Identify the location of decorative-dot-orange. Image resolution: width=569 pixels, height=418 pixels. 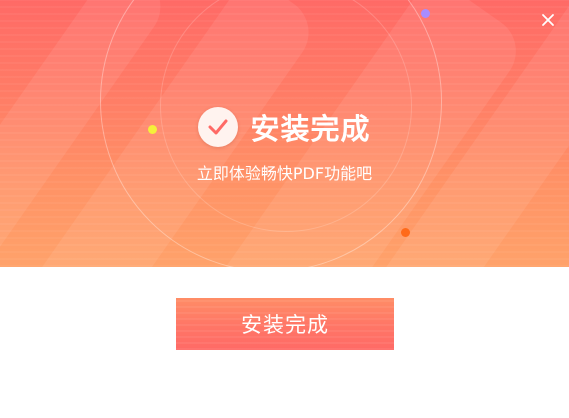
(405, 232).